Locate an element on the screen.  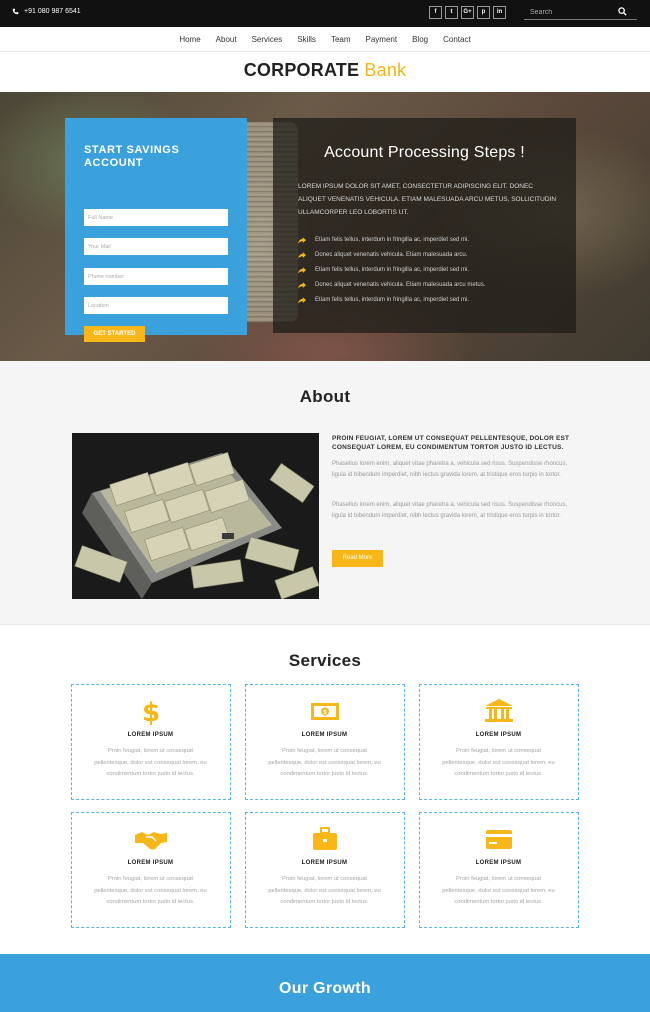
search-box is located at coordinates (580, 12).